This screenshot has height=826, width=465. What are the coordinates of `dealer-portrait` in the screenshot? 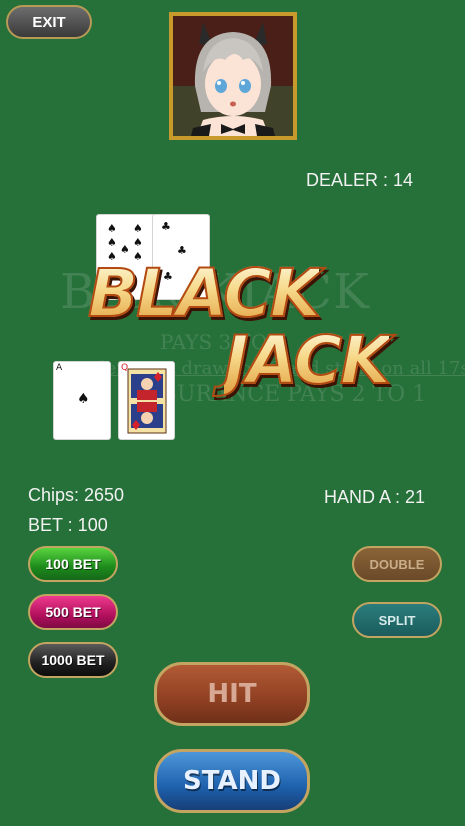 It's located at (233, 76).